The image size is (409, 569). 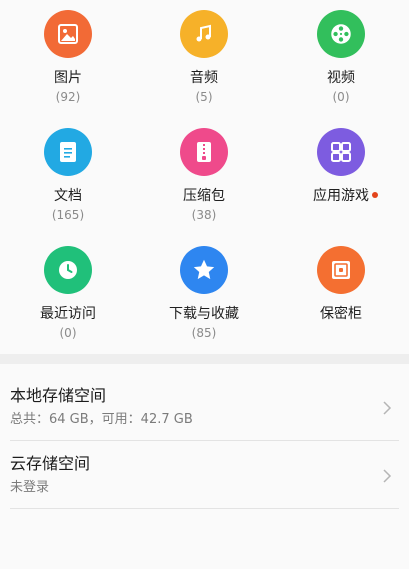 What do you see at coordinates (341, 78) in the screenshot?
I see `category-label: 视频` at bounding box center [341, 78].